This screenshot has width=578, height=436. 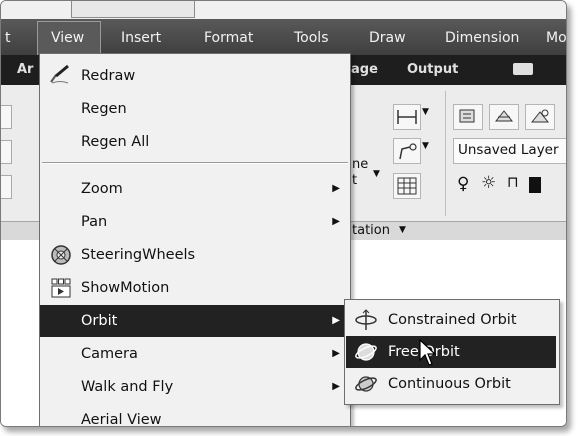 What do you see at coordinates (540, 117) in the screenshot?
I see `layer-tool-icon` at bounding box center [540, 117].